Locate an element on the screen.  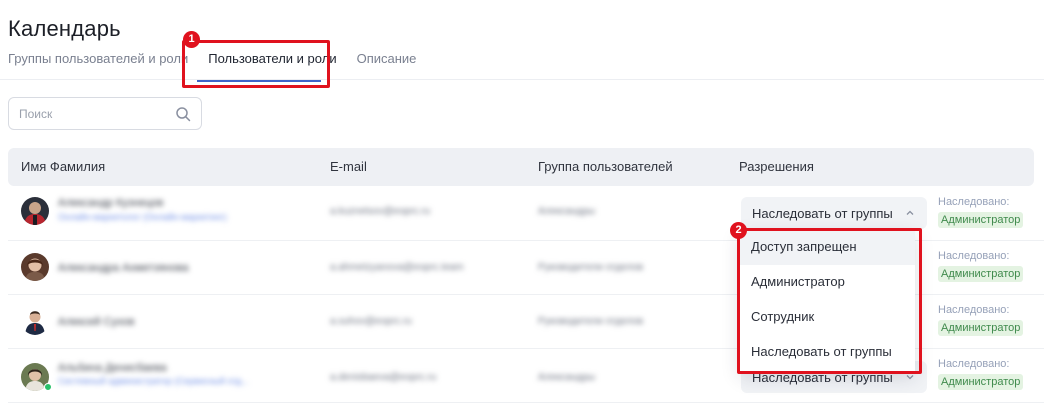
column-header-group: Группа пользователей is located at coordinates (605, 166).